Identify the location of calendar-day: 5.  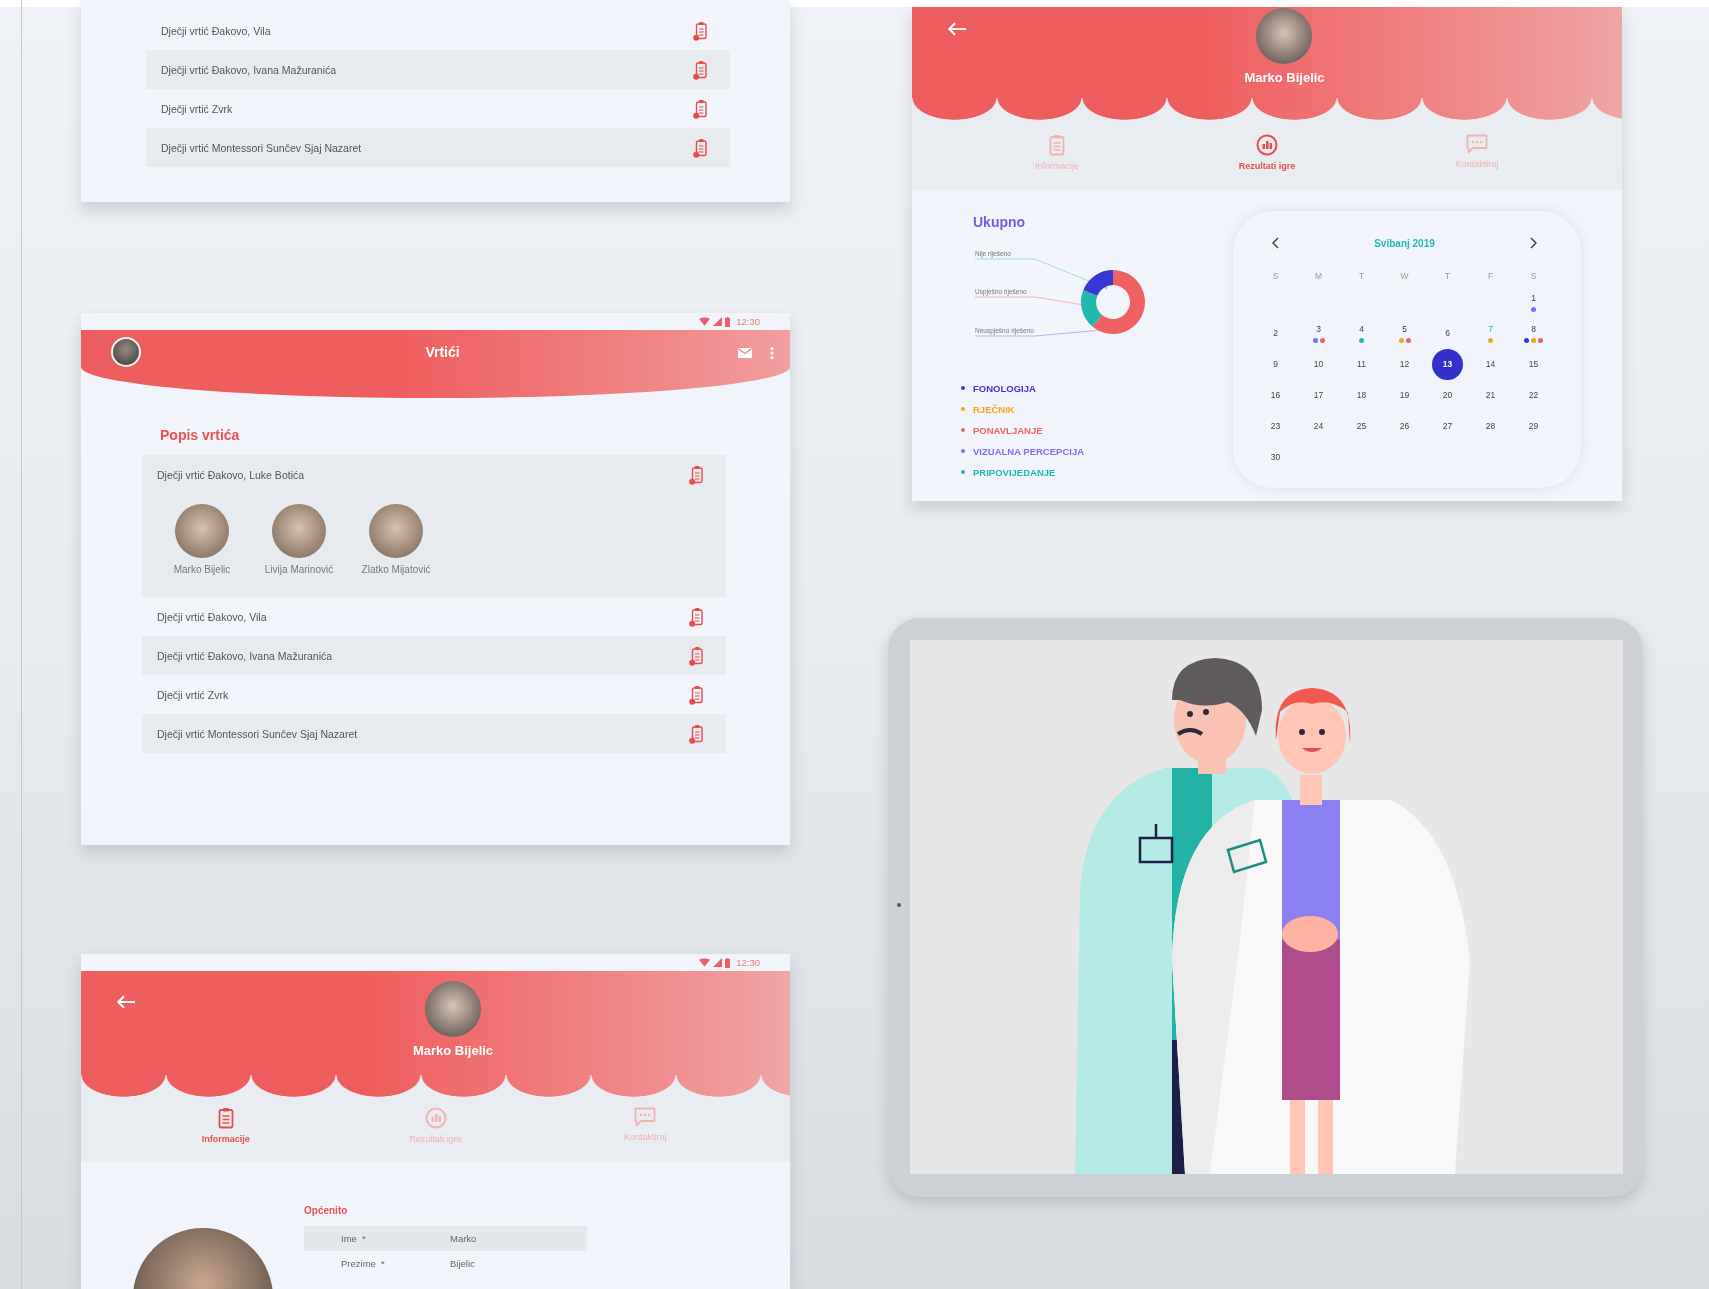
(1404, 329).